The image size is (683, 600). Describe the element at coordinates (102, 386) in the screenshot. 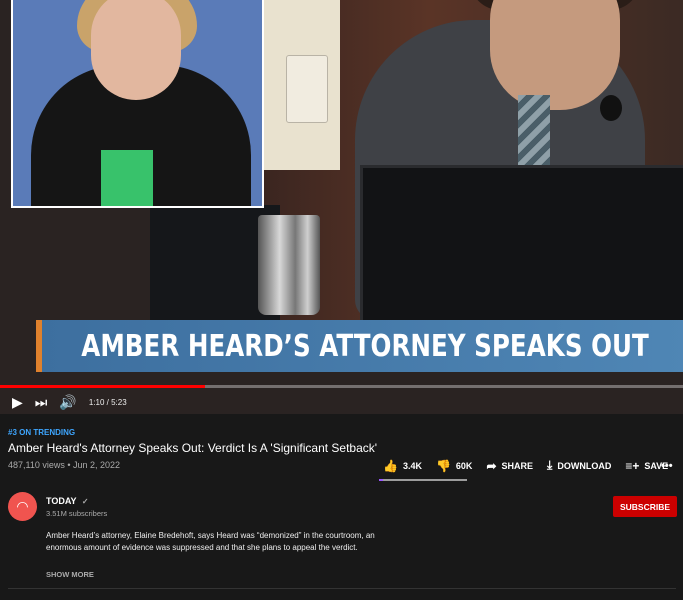

I see `progress-fill` at that location.